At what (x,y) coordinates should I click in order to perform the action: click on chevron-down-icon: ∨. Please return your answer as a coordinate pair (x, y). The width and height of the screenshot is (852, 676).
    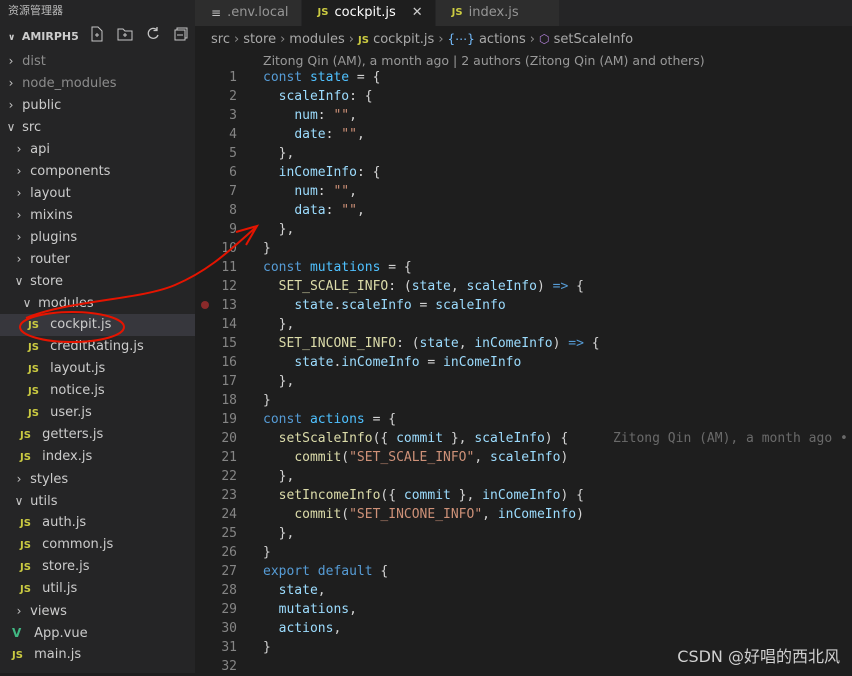
    Looking at the image, I should click on (11, 127).